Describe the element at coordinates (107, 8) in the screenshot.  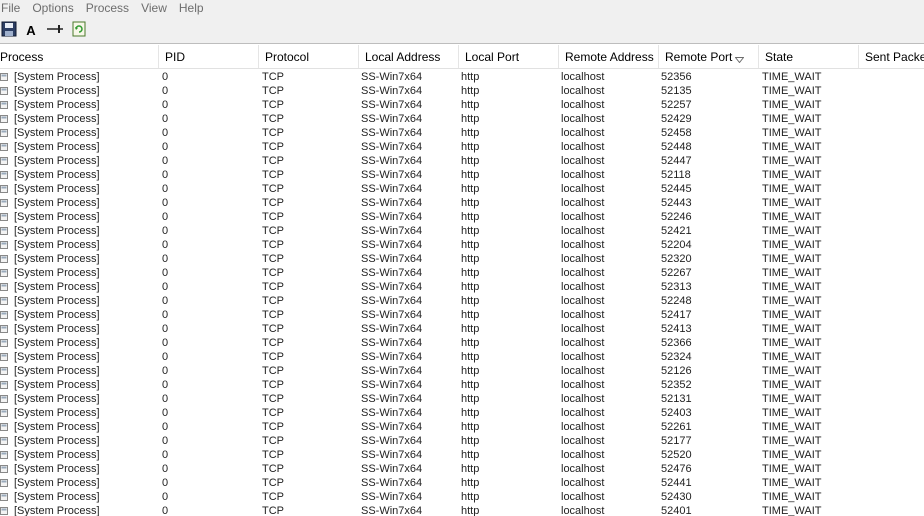
I see `menu-process: Process` at that location.